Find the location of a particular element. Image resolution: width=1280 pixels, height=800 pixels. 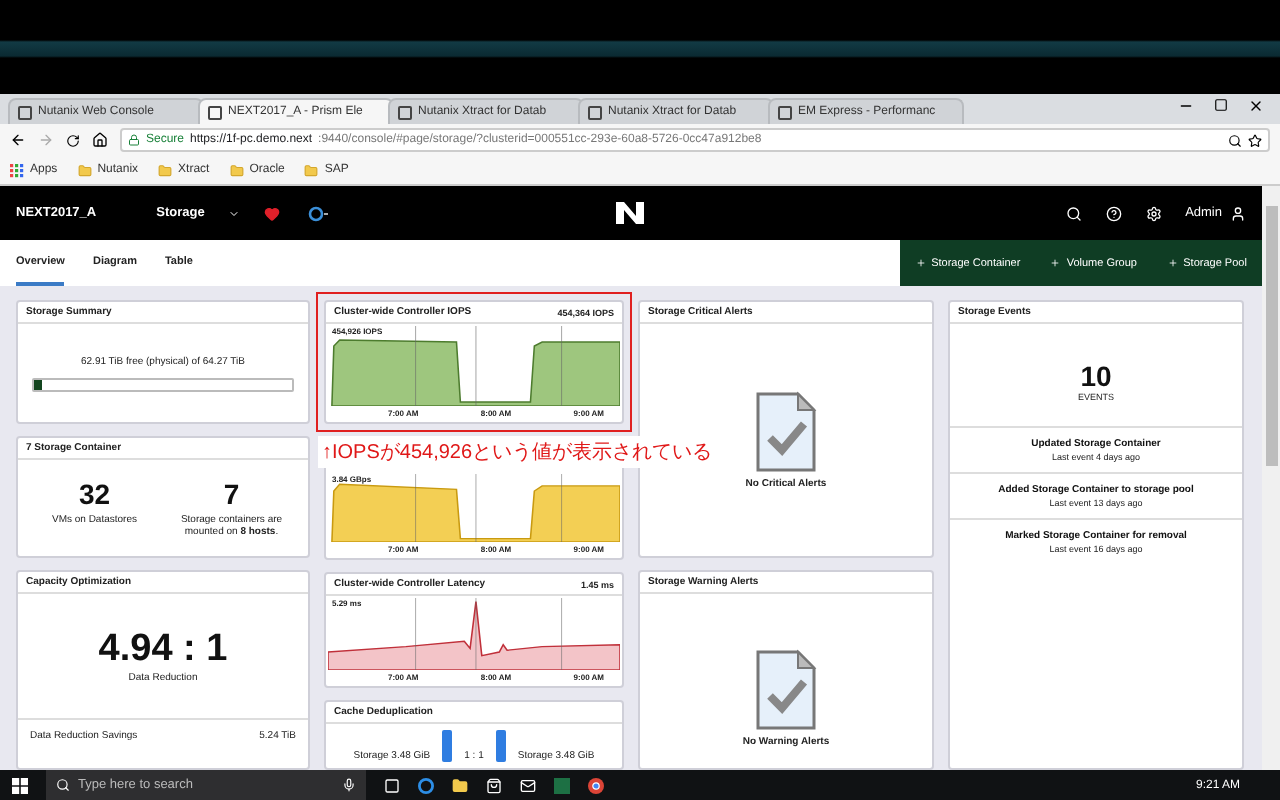

microphone-icon is located at coordinates (349, 785).